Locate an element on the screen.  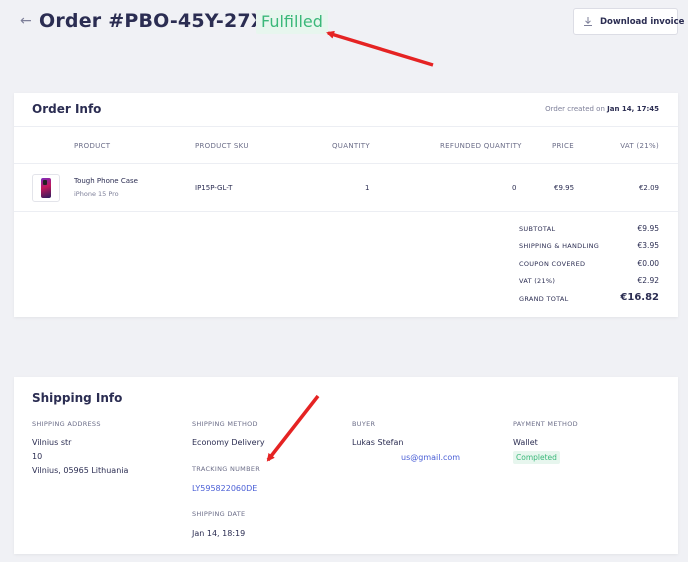
vat-value: €2.92 is located at coordinates (648, 280).